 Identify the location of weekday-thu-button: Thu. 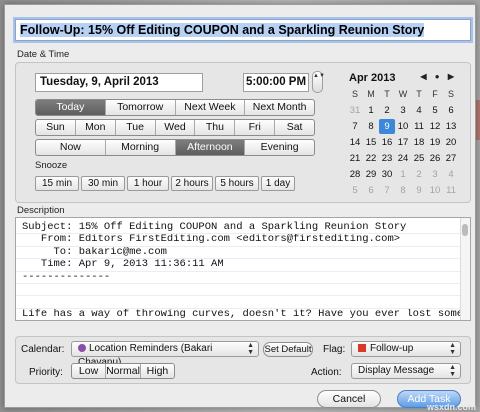
(214, 127).